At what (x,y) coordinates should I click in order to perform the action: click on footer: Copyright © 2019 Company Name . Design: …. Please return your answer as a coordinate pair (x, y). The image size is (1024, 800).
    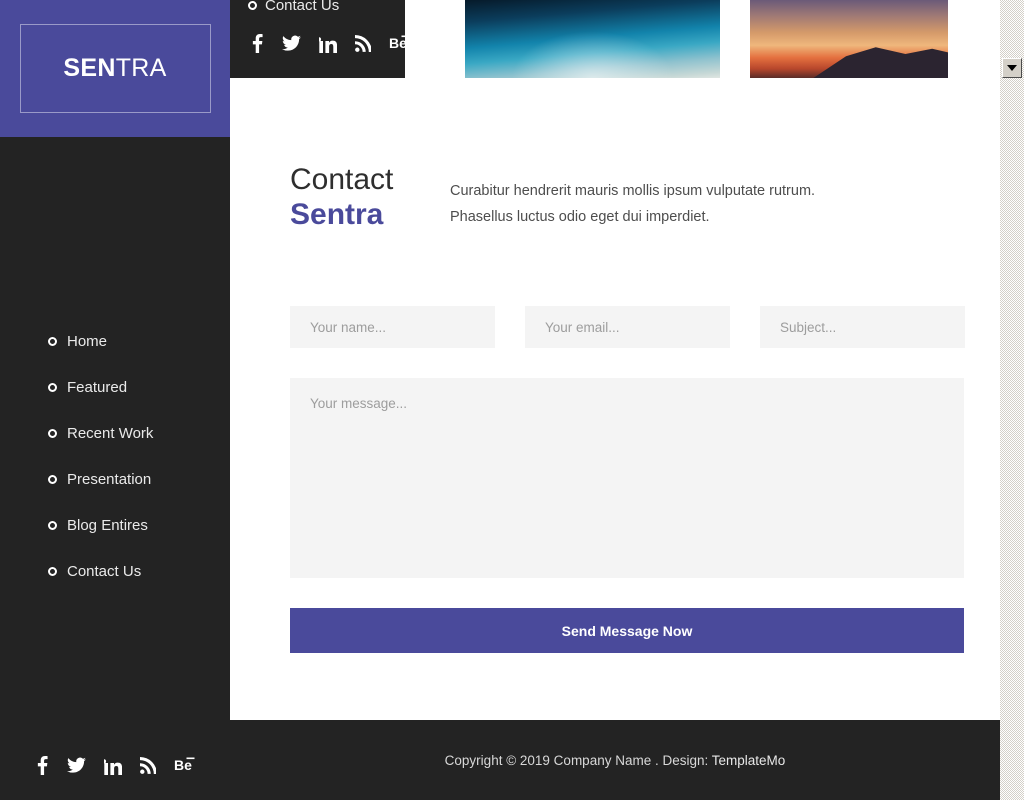
    Looking at the image, I should click on (615, 760).